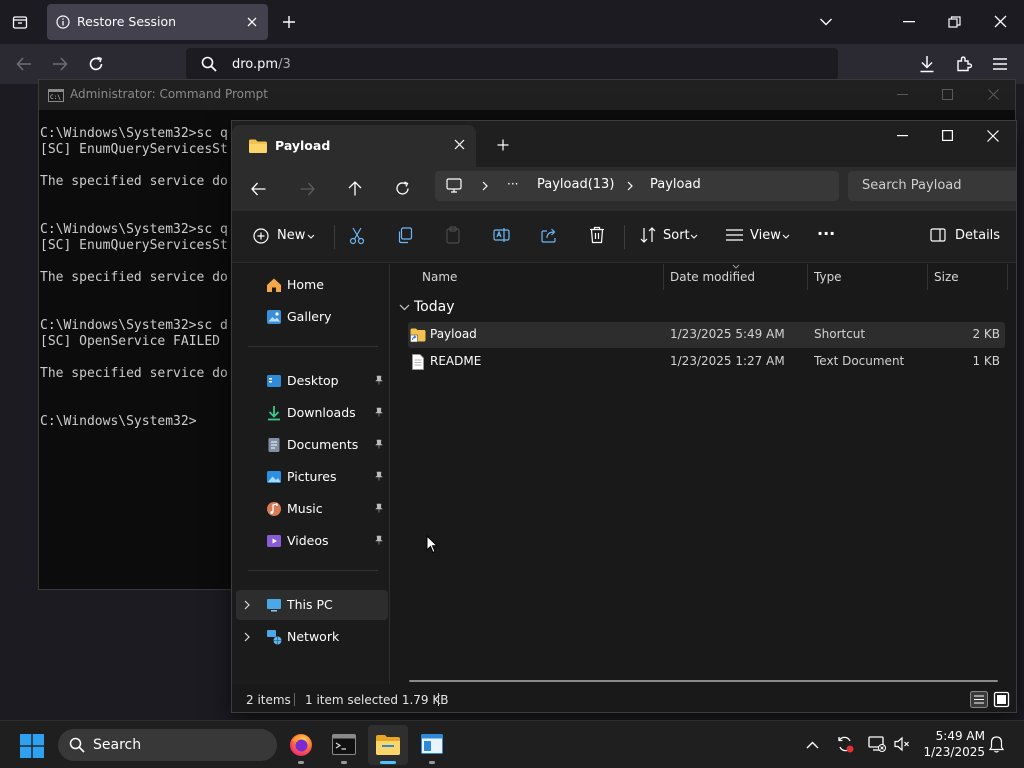 The image size is (1024, 768). What do you see at coordinates (597, 235) in the screenshot?
I see `delete-icon` at bounding box center [597, 235].